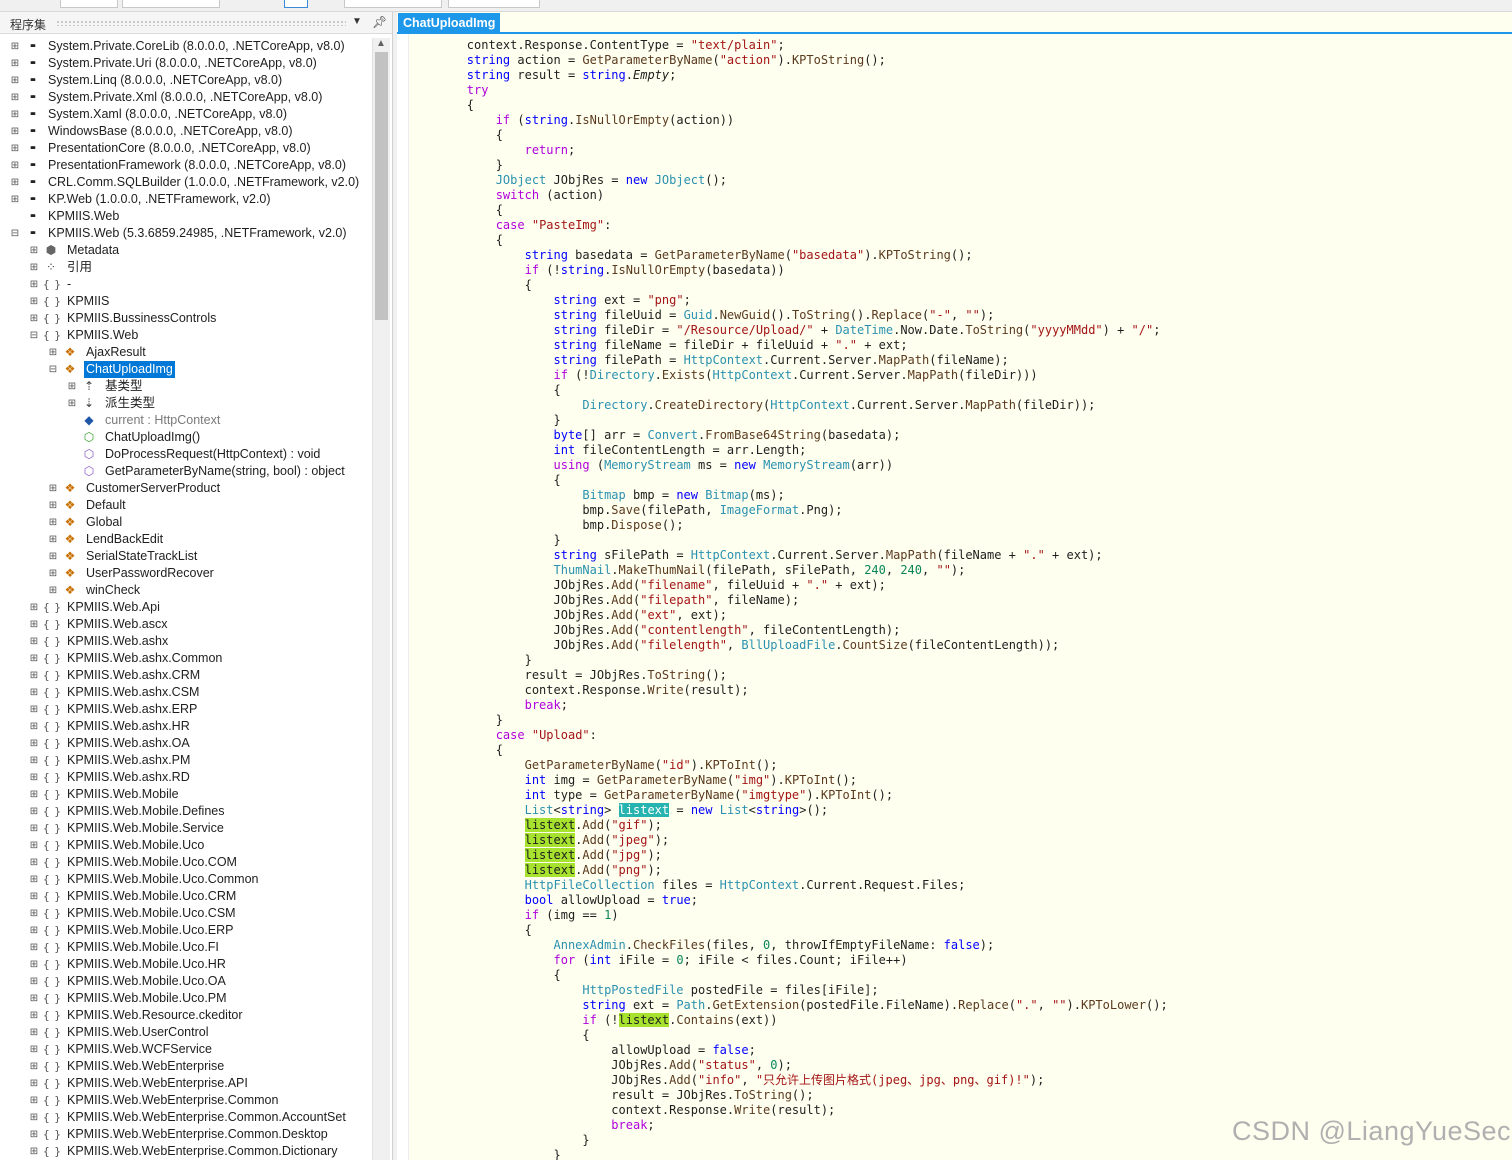  Describe the element at coordinates (186, 879) in the screenshot. I see `tree-item: ⊞ { } KPMIIS.Web.Mobile.Uco.Common` at that location.